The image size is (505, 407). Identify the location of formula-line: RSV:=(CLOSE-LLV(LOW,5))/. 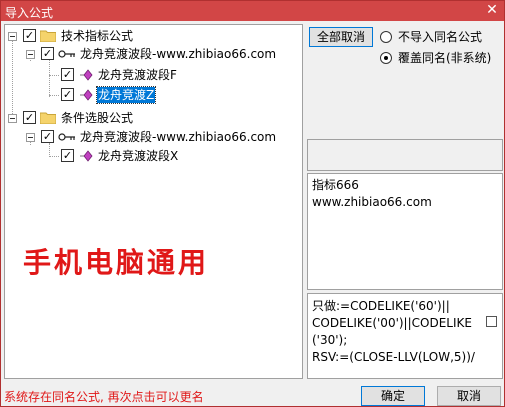
(393, 357).